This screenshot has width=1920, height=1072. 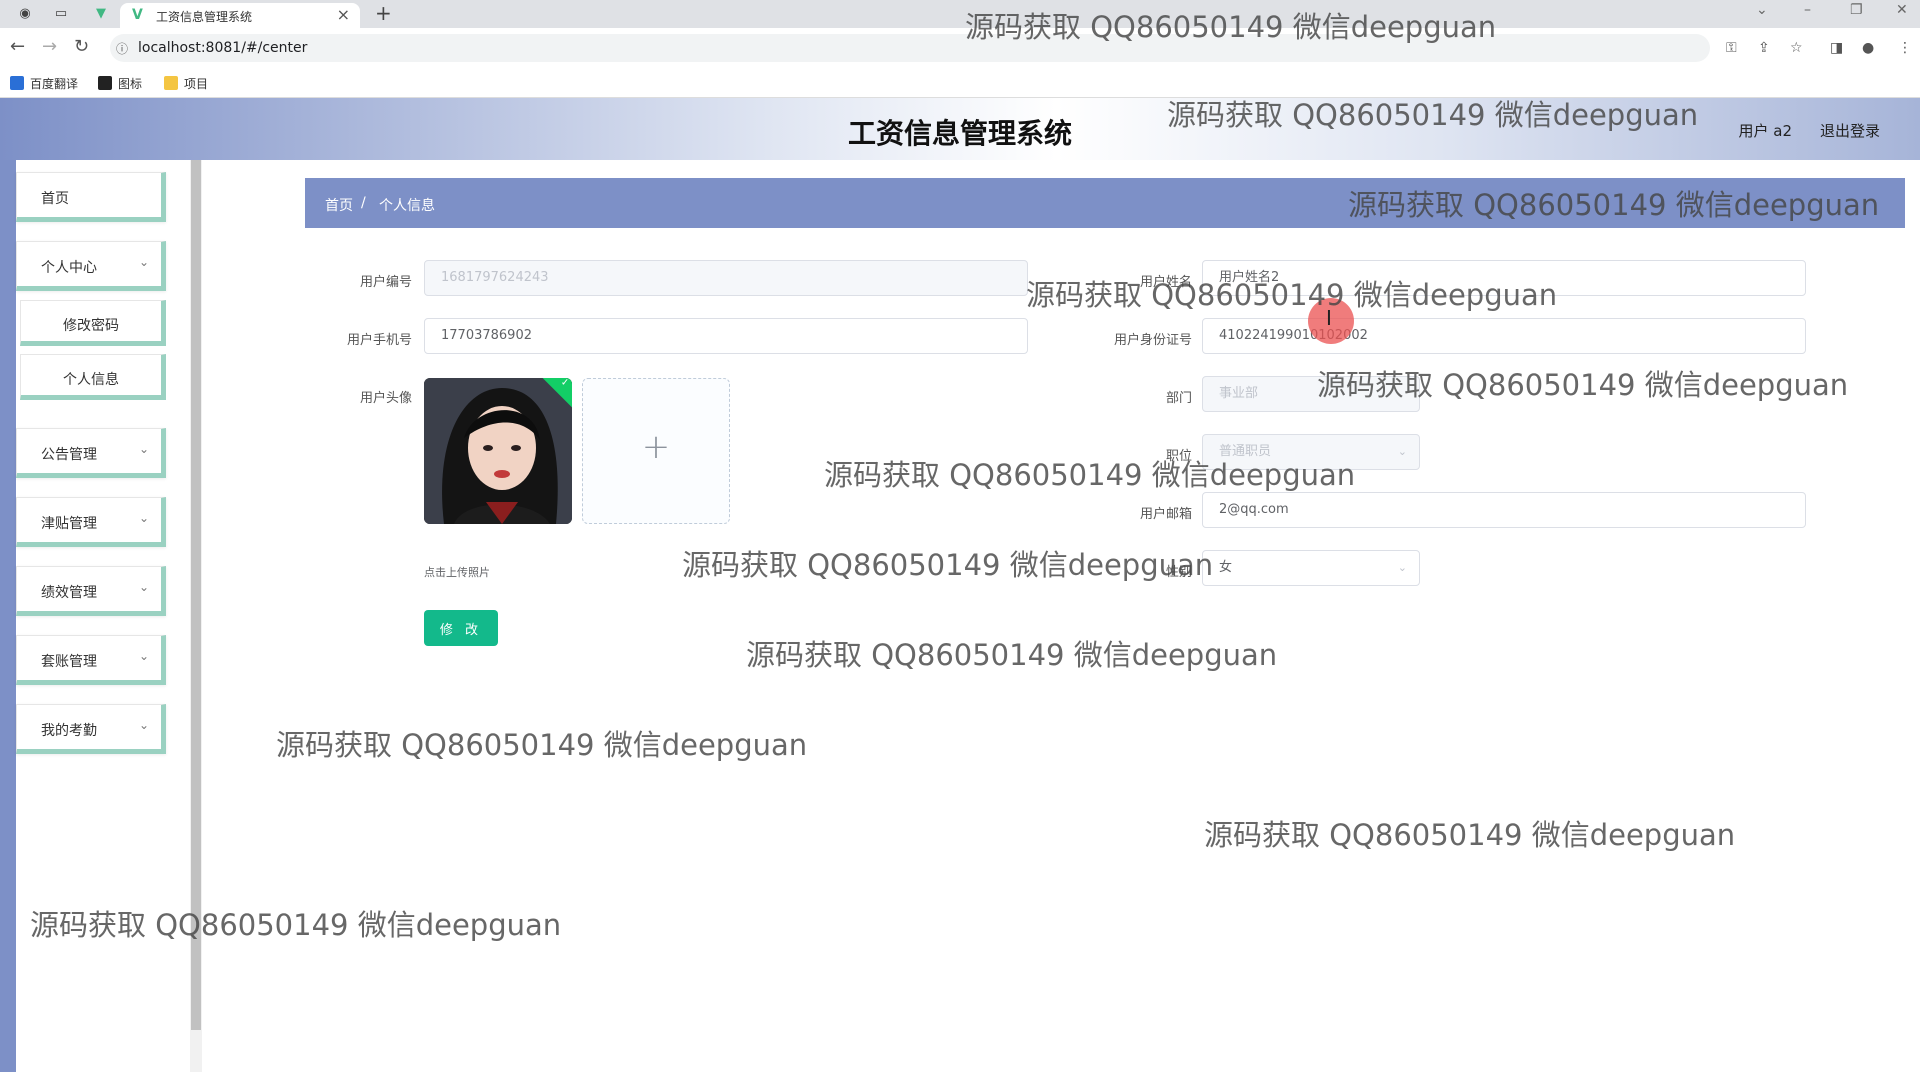 I want to click on forward-icon: →, so click(x=49, y=46).